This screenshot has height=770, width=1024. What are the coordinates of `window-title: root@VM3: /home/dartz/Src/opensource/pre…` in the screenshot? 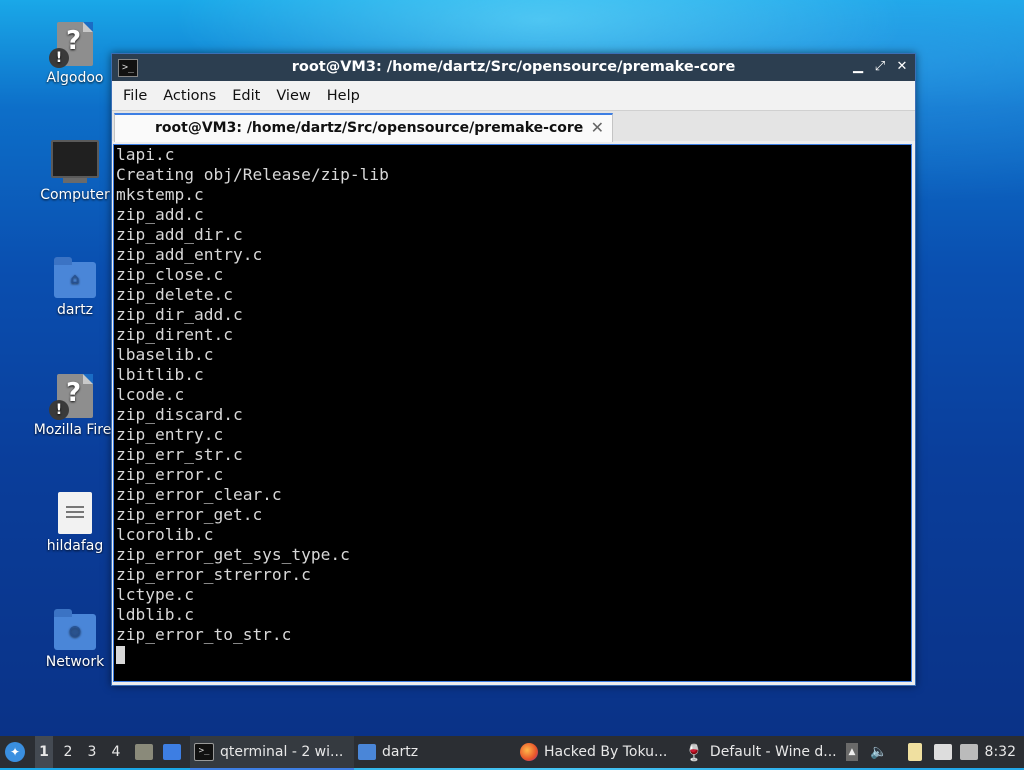 It's located at (513, 67).